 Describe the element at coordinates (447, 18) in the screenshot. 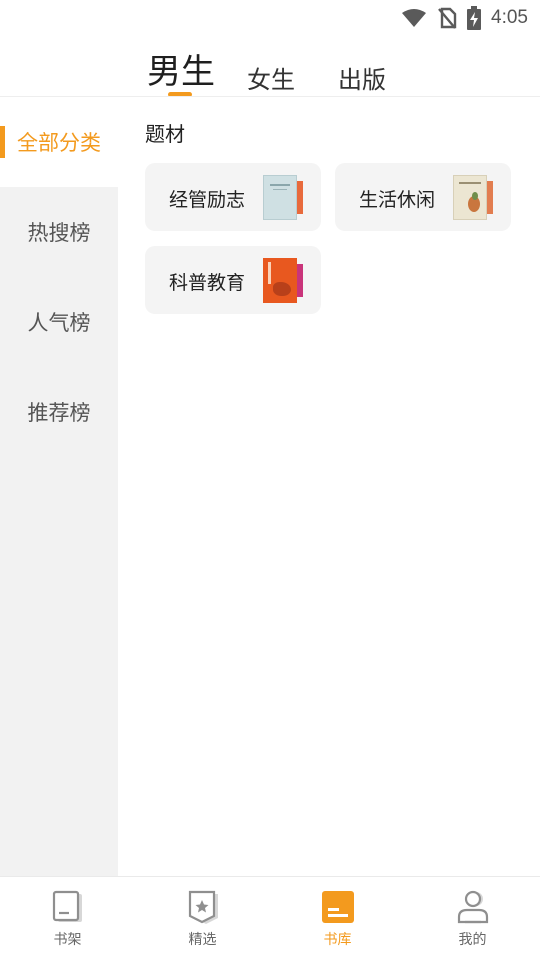

I see `no-sim-icon` at that location.